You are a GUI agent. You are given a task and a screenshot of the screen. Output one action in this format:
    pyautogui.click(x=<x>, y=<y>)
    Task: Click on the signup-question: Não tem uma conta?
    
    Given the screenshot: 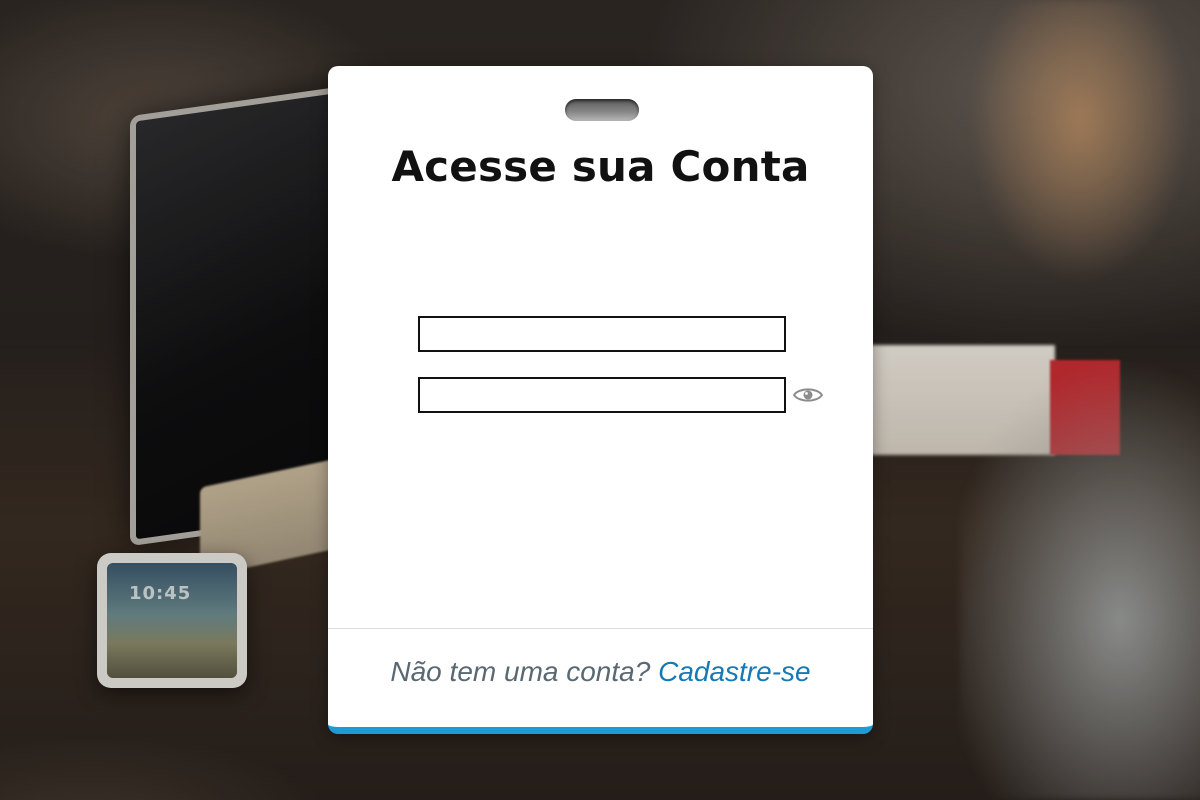 What is the action you would take?
    pyautogui.click(x=520, y=671)
    